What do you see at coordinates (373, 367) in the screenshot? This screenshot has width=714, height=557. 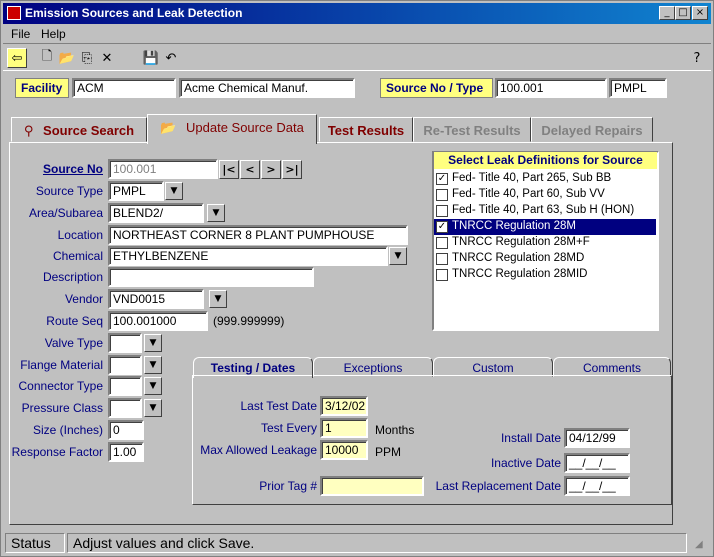 I see `subtab-exceptions: Exceptions` at bounding box center [373, 367].